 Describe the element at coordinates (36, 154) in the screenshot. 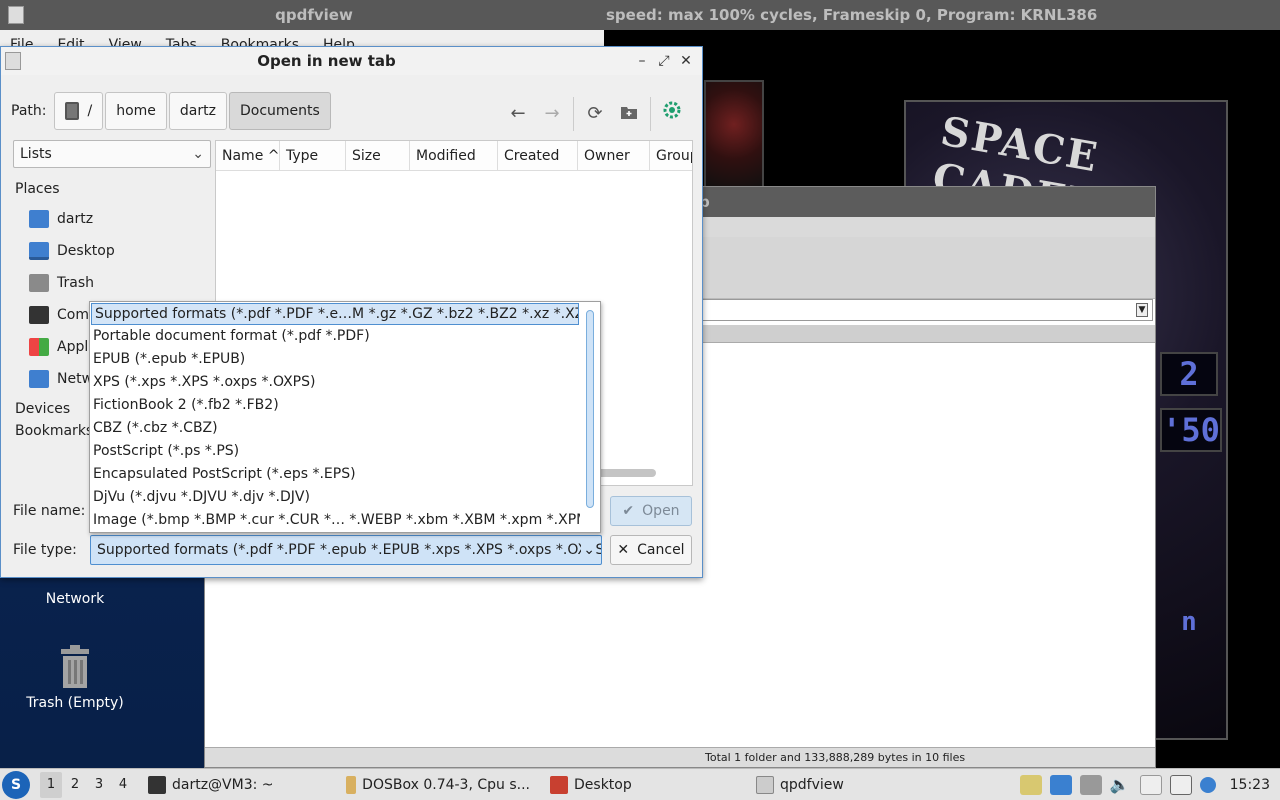

I see `view-mode-value: Lists` at that location.